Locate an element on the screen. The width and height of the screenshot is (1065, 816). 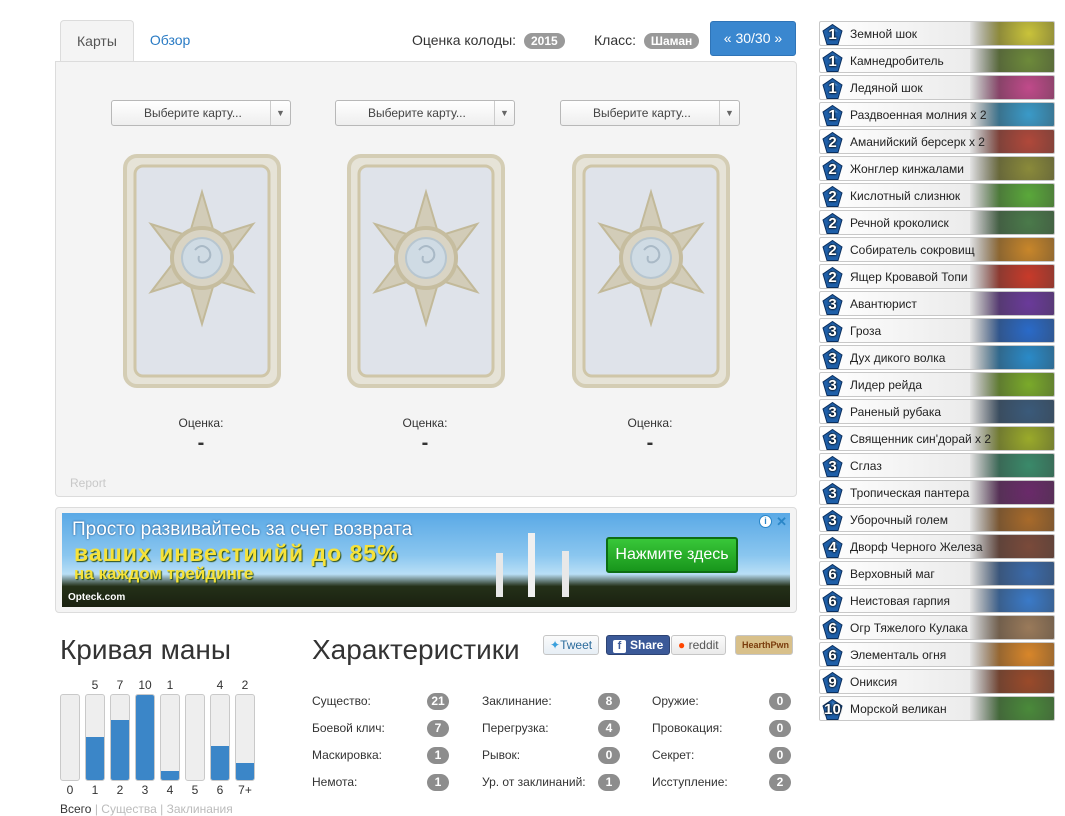
stat-count-badge: 7 is located at coordinates (438, 728).